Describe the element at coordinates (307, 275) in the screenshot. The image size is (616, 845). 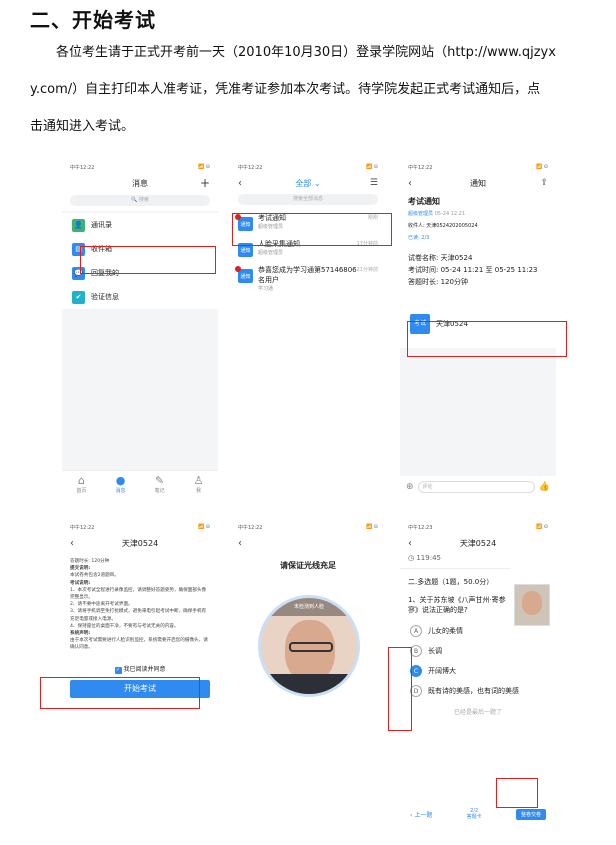
I see `message-title: 恭喜您成为学习通第57146806名用户` at that location.